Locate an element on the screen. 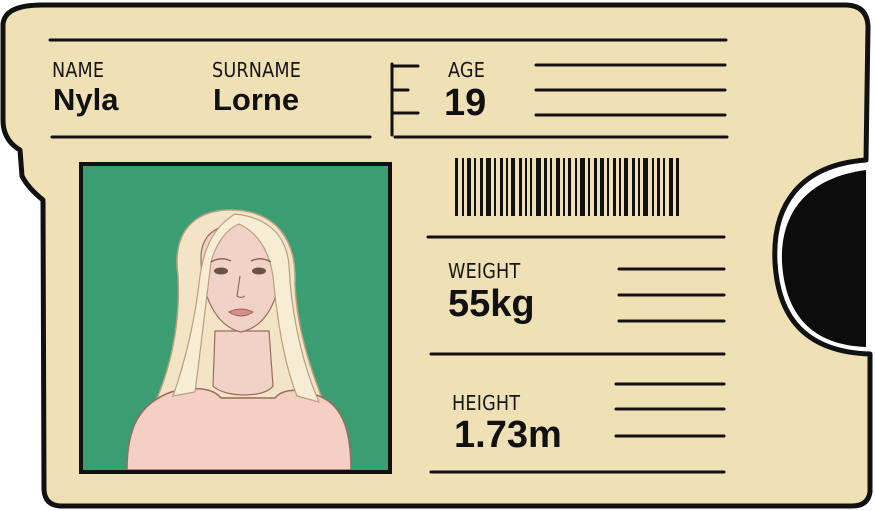 The width and height of the screenshot is (875, 511). age-value: 19 is located at coordinates (465, 103).